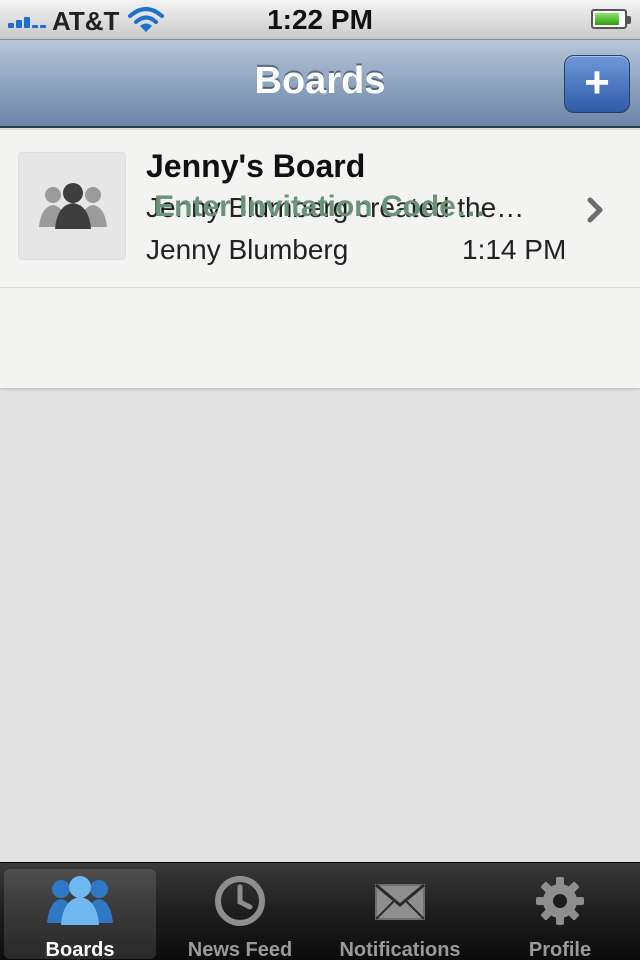 The height and width of the screenshot is (960, 640). I want to click on tab-label: Notifications, so click(400, 949).